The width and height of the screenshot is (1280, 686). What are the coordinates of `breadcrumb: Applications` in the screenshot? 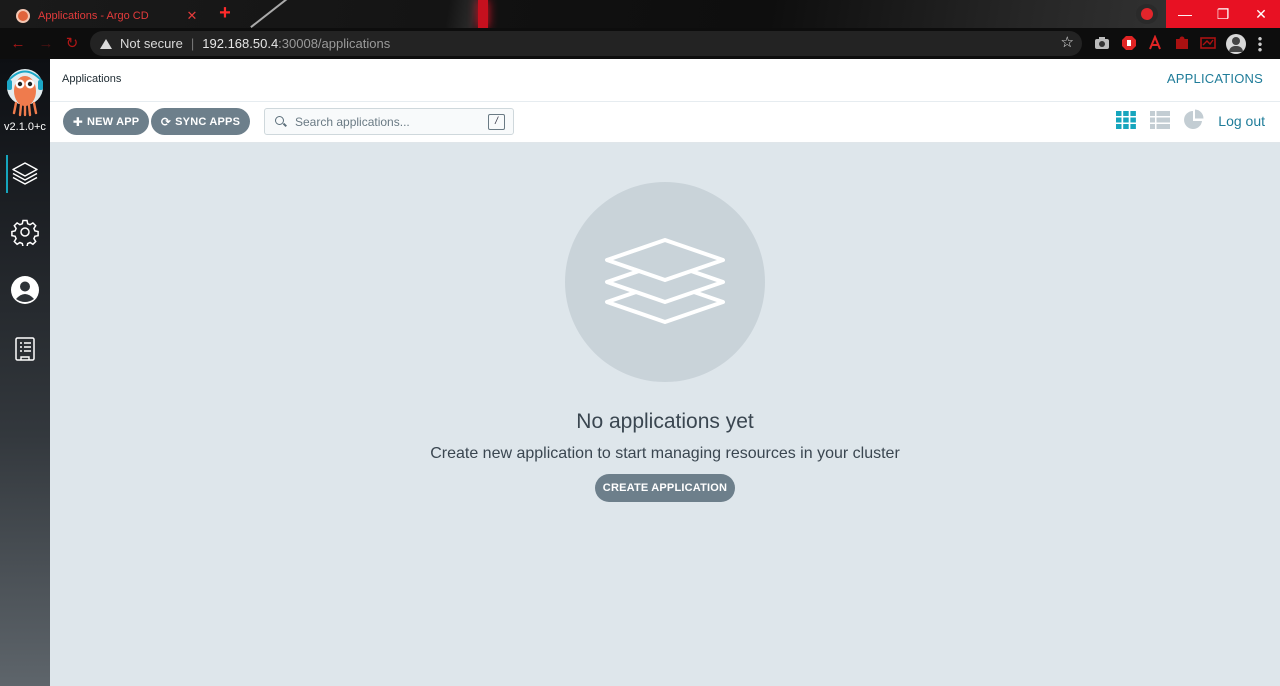 It's located at (91, 79).